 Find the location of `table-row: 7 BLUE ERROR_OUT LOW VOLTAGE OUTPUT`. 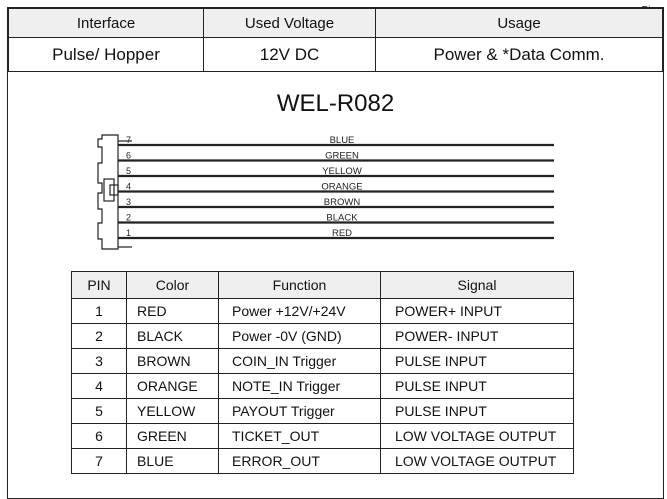

table-row: 7 BLUE ERROR_OUT LOW VOLTAGE OUTPUT is located at coordinates (322, 461).